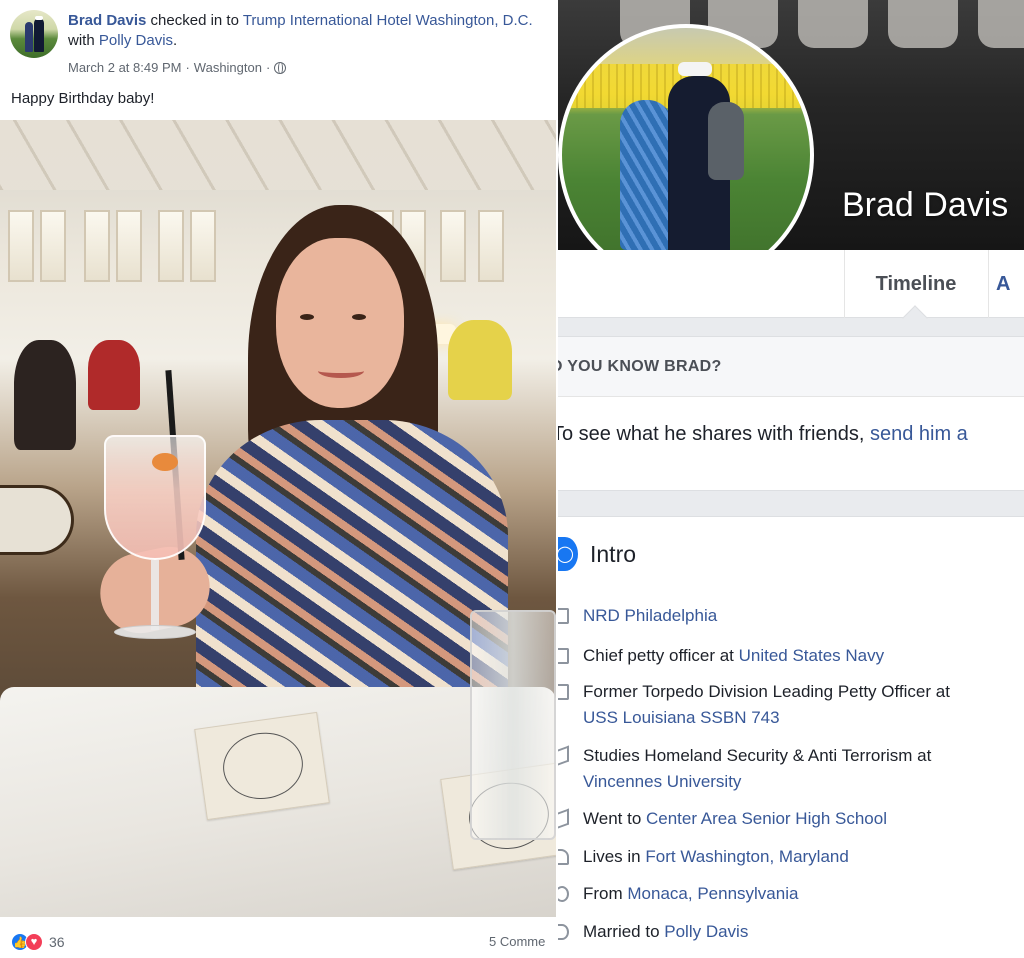 Image resolution: width=1024 pixels, height=958 pixels. I want to click on heart-icon, so click(563, 932).